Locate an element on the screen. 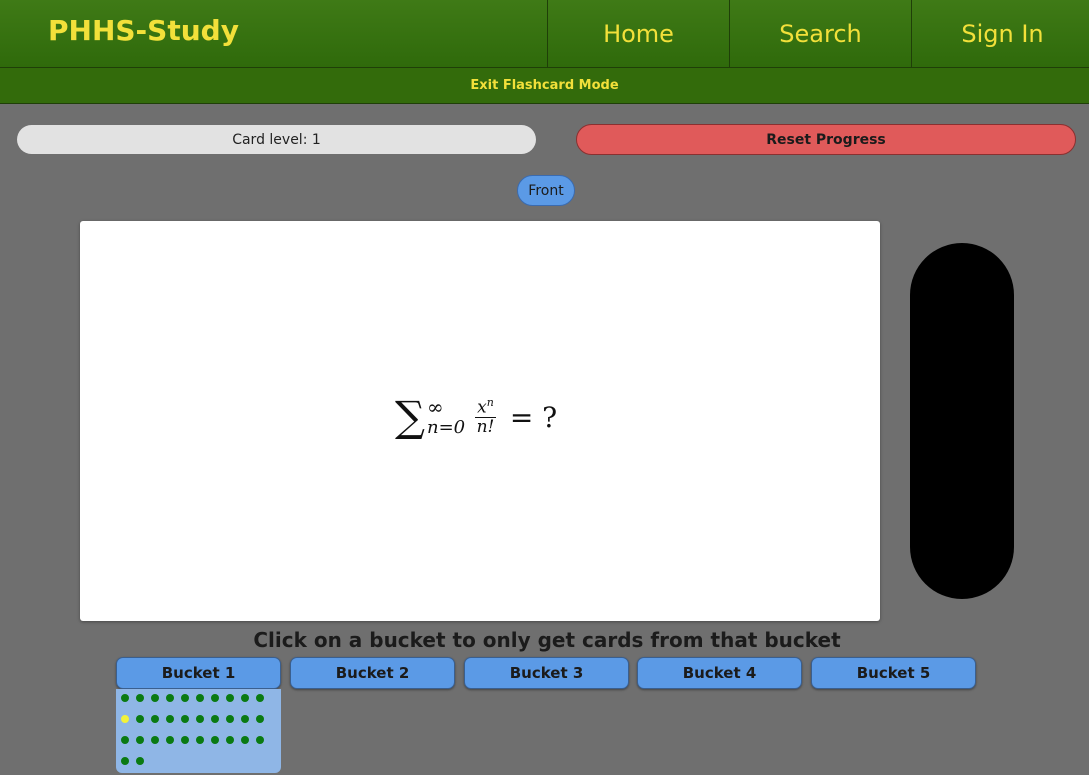  equals-question: = ? is located at coordinates (533, 417).